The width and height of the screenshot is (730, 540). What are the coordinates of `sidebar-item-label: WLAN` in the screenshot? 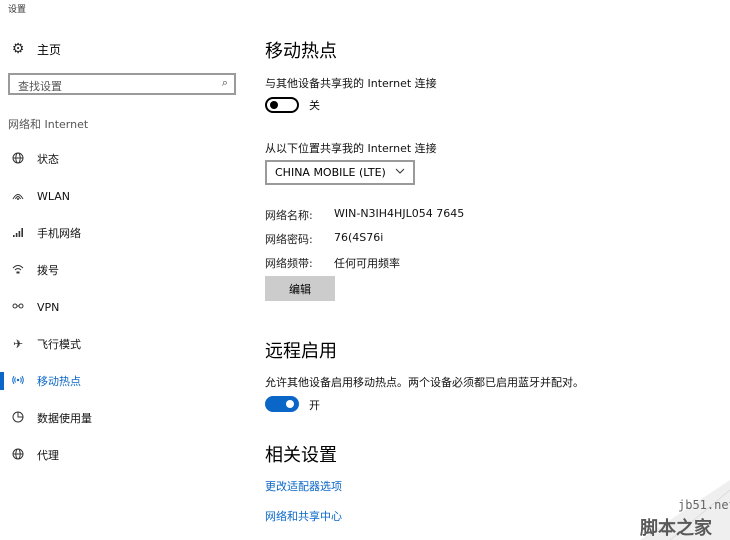 It's located at (54, 196).